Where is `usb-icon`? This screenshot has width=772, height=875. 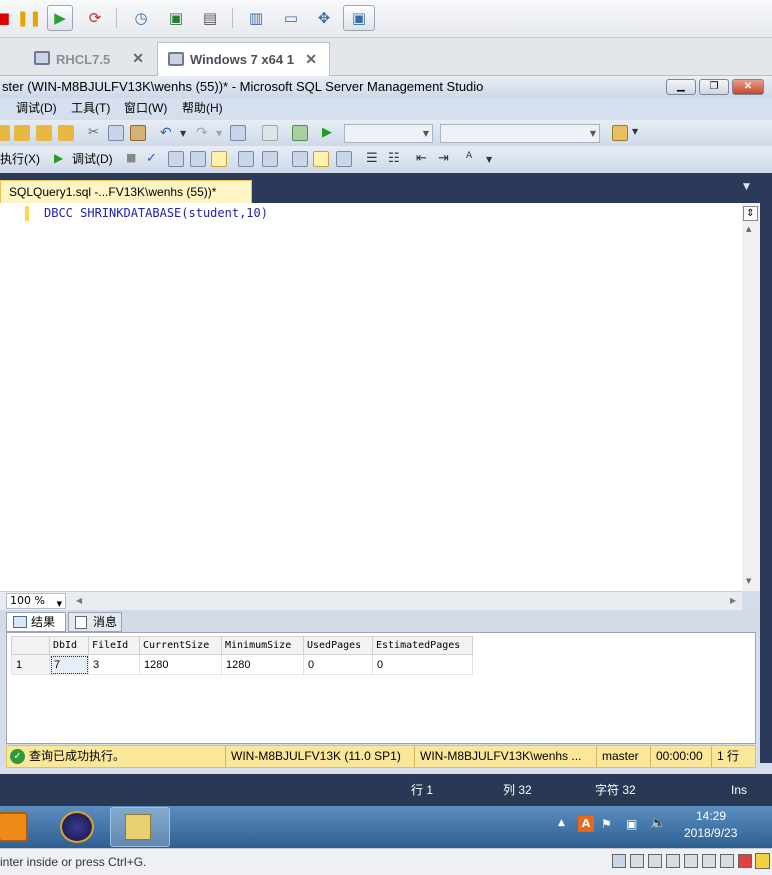
usb-icon is located at coordinates (691, 861).